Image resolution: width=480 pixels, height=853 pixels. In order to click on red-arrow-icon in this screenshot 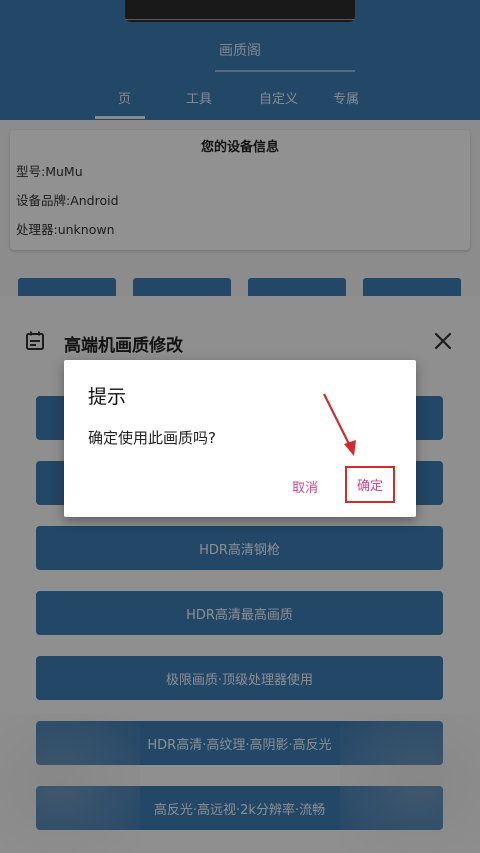, I will do `click(339, 424)`.